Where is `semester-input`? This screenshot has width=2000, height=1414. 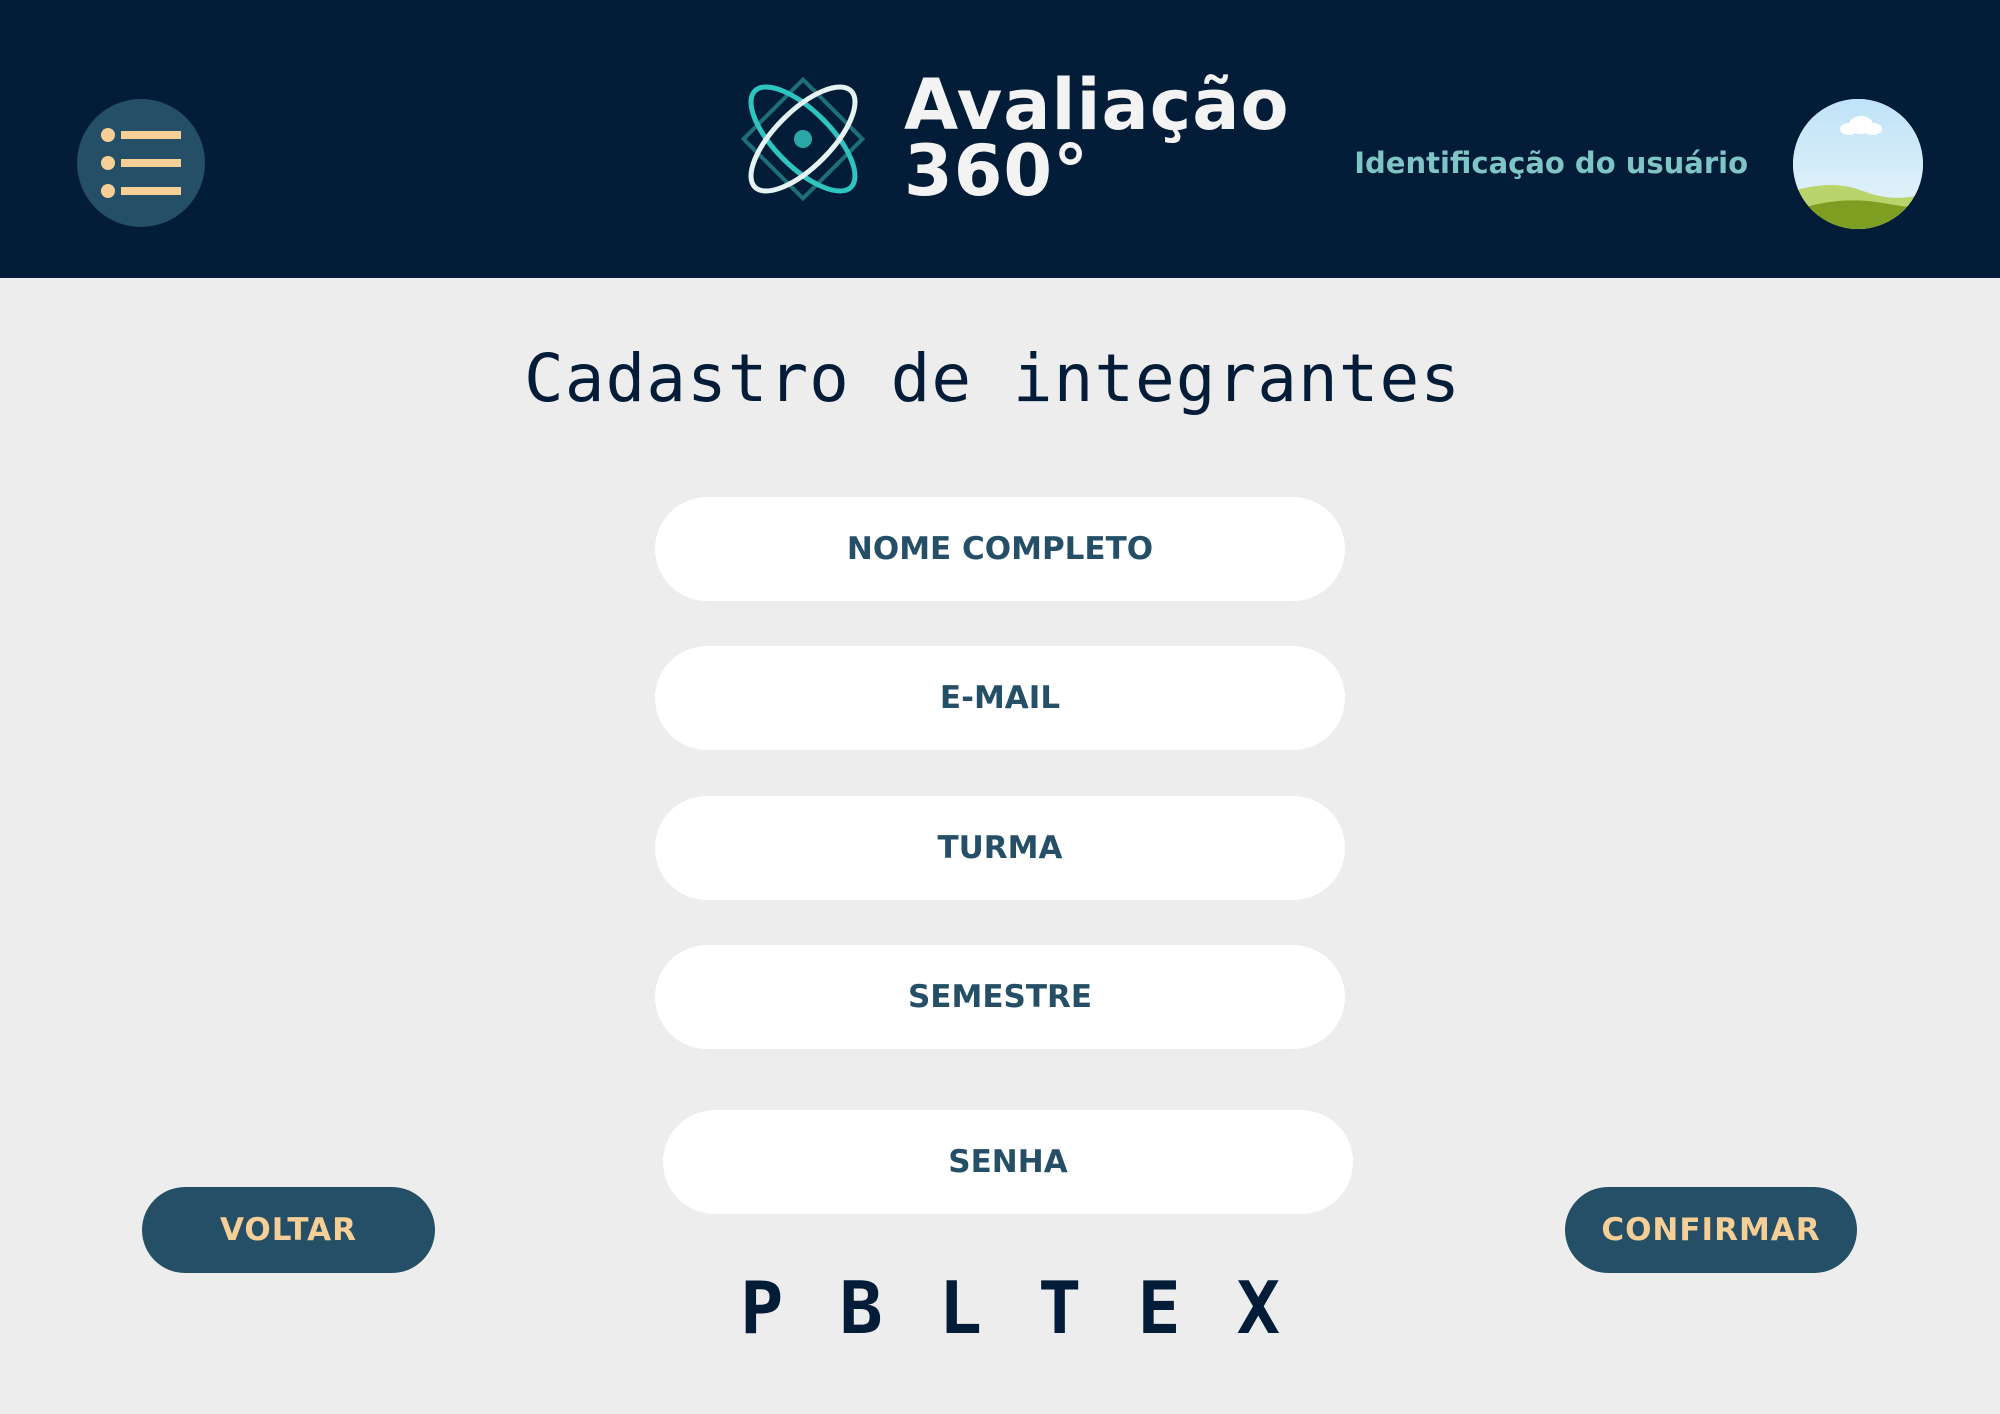
semester-input is located at coordinates (1000, 997).